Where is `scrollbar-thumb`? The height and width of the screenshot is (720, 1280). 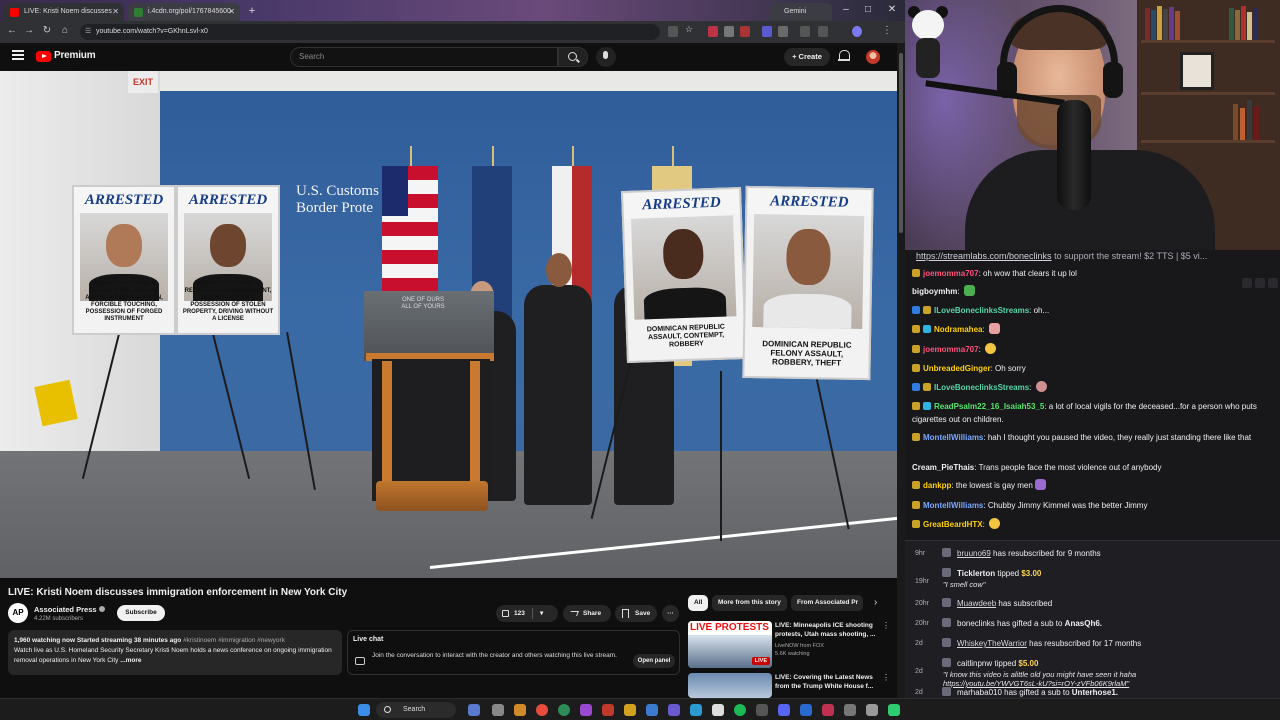 scrollbar-thumb is located at coordinates (901, 143).